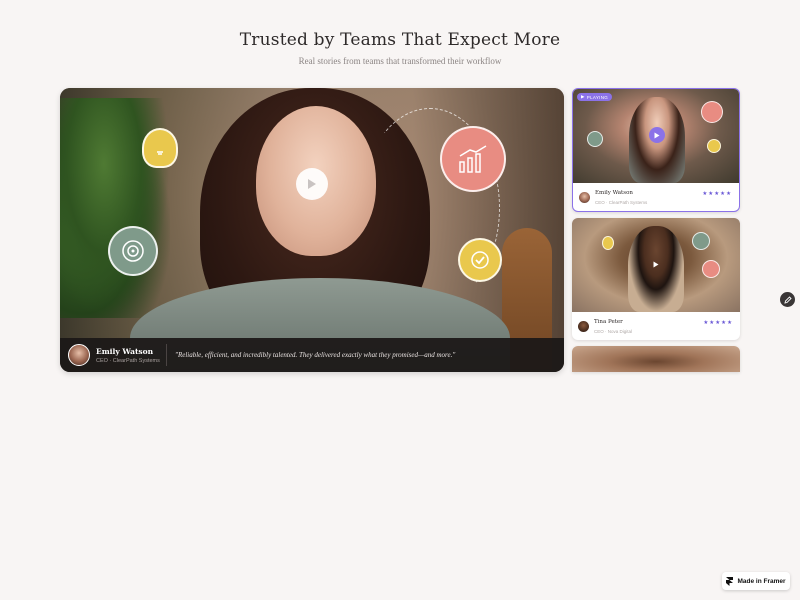 This screenshot has width=800, height=600. I want to click on featured-meta: Emily Watson CEO · ClearPath Systems, so click(128, 355).